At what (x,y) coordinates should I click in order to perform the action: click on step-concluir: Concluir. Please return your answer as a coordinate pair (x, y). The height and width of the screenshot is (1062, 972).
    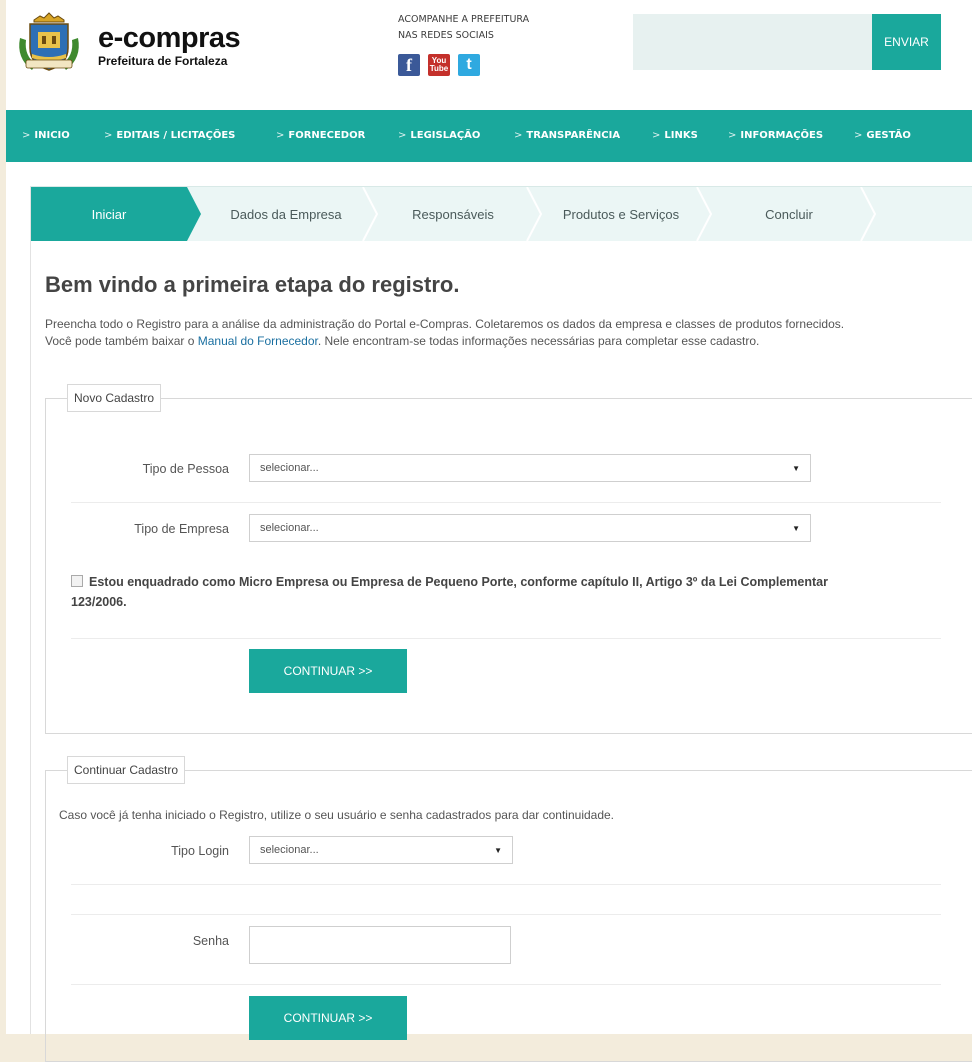
    Looking at the image, I should click on (789, 214).